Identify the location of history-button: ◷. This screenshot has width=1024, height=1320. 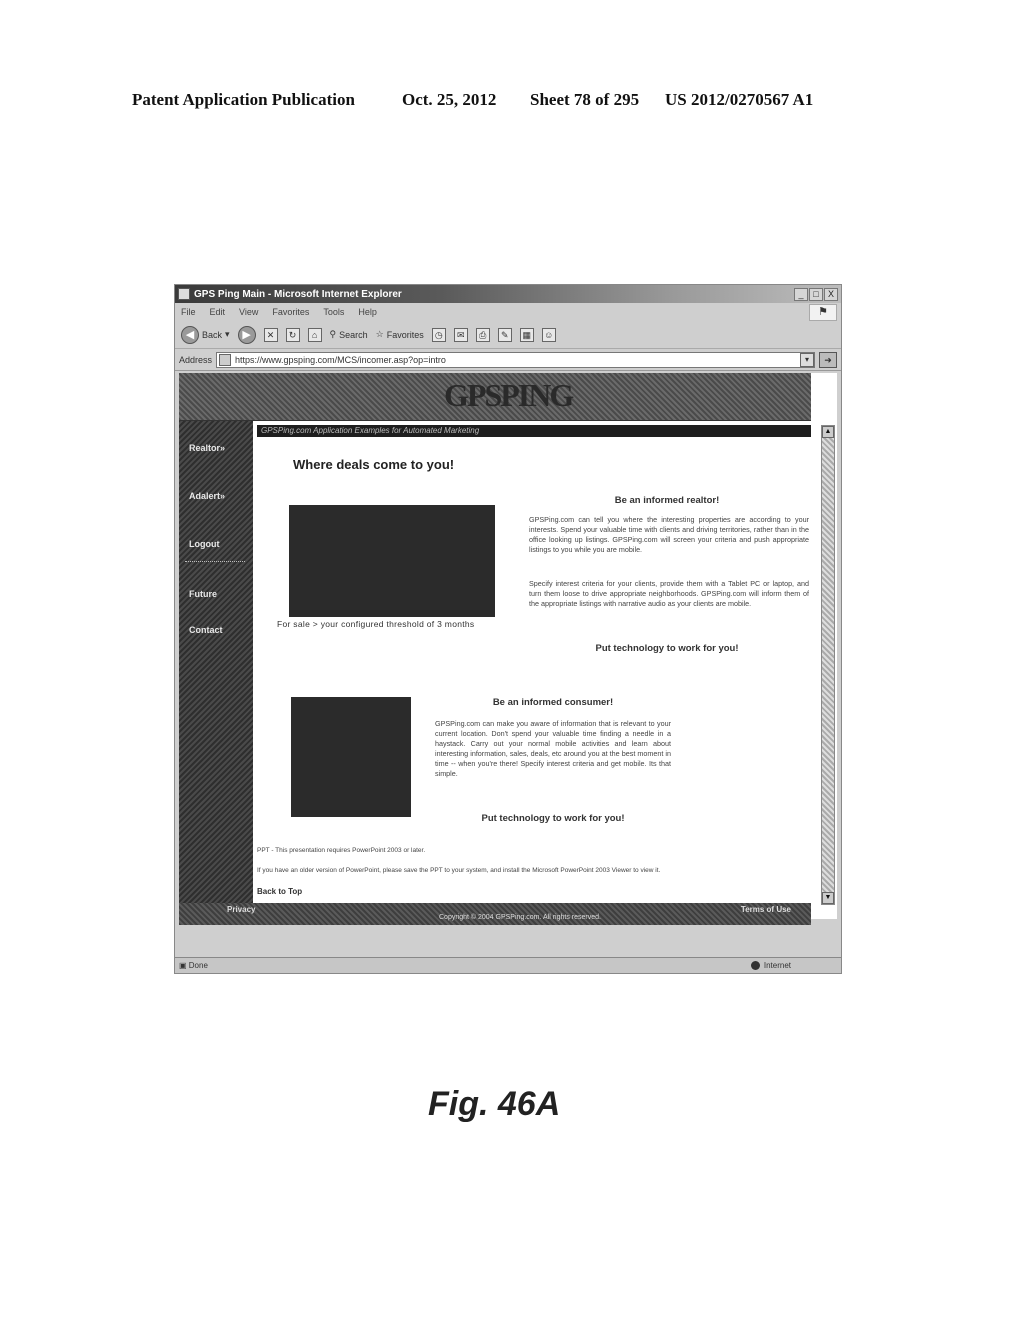
(438, 334).